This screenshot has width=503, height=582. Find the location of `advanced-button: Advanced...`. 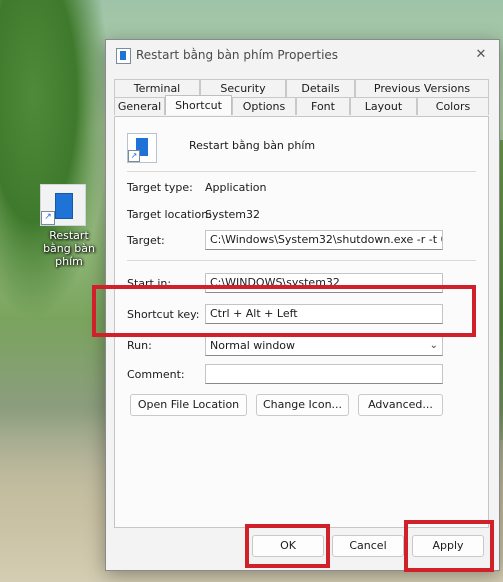

advanced-button: Advanced... is located at coordinates (400, 405).